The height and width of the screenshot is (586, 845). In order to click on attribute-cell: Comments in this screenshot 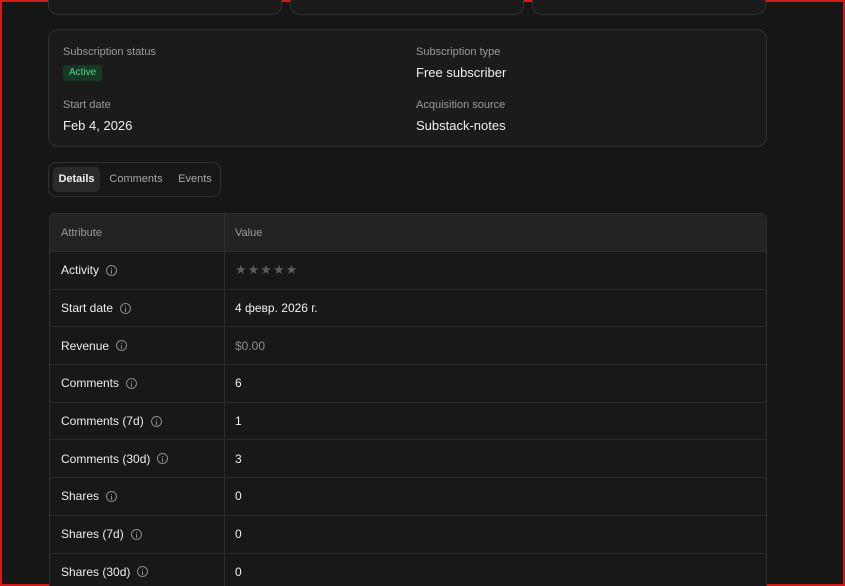, I will do `click(137, 383)`.